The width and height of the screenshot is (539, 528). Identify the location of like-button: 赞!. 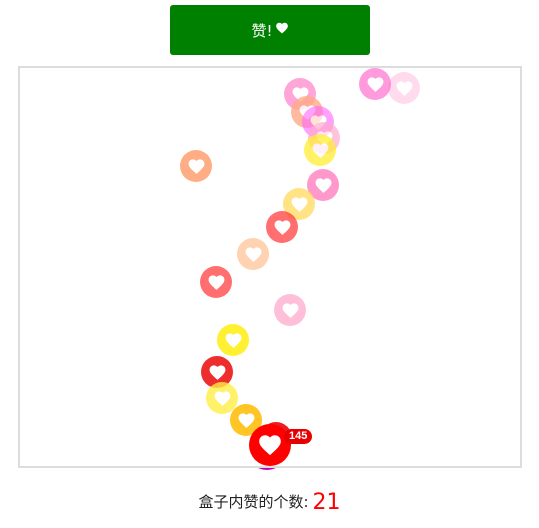
(270, 30).